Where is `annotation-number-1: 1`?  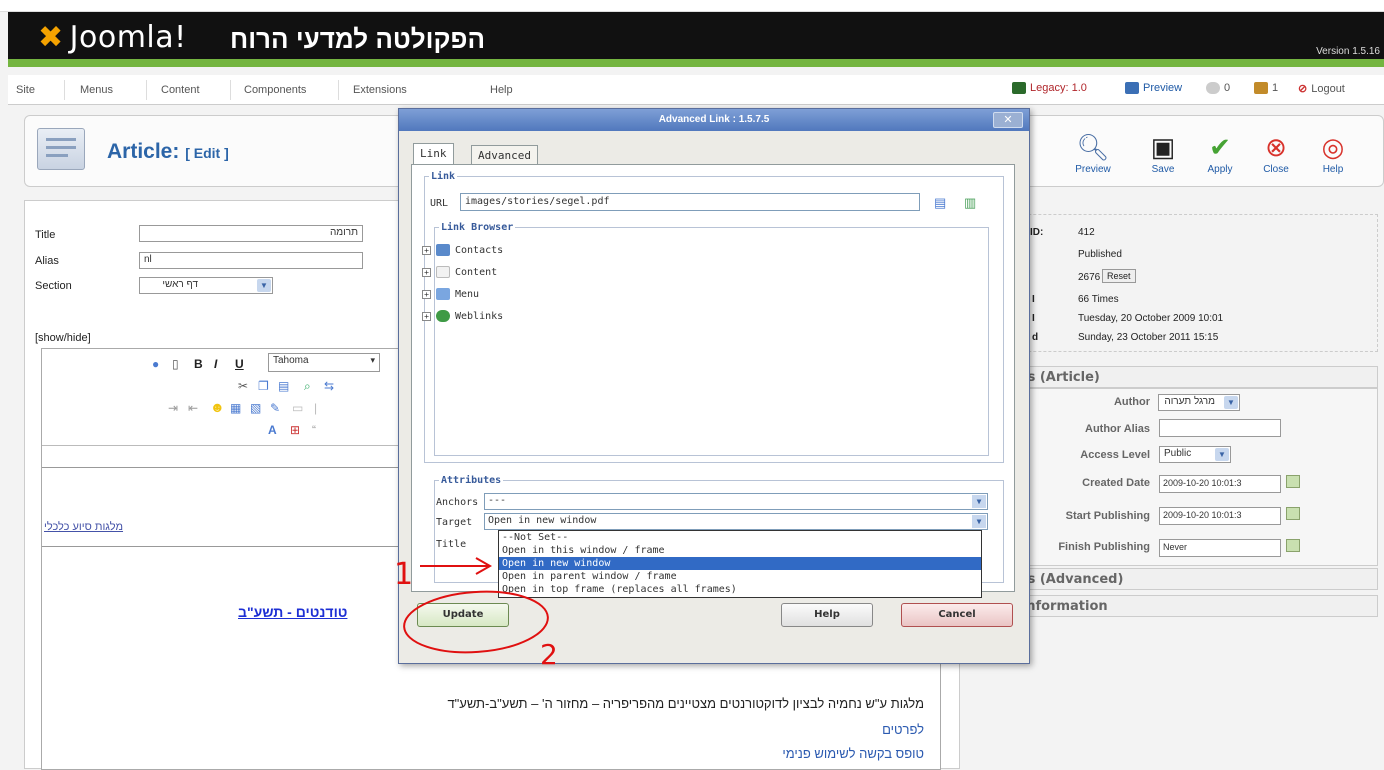
annotation-number-1: 1 is located at coordinates (403, 574).